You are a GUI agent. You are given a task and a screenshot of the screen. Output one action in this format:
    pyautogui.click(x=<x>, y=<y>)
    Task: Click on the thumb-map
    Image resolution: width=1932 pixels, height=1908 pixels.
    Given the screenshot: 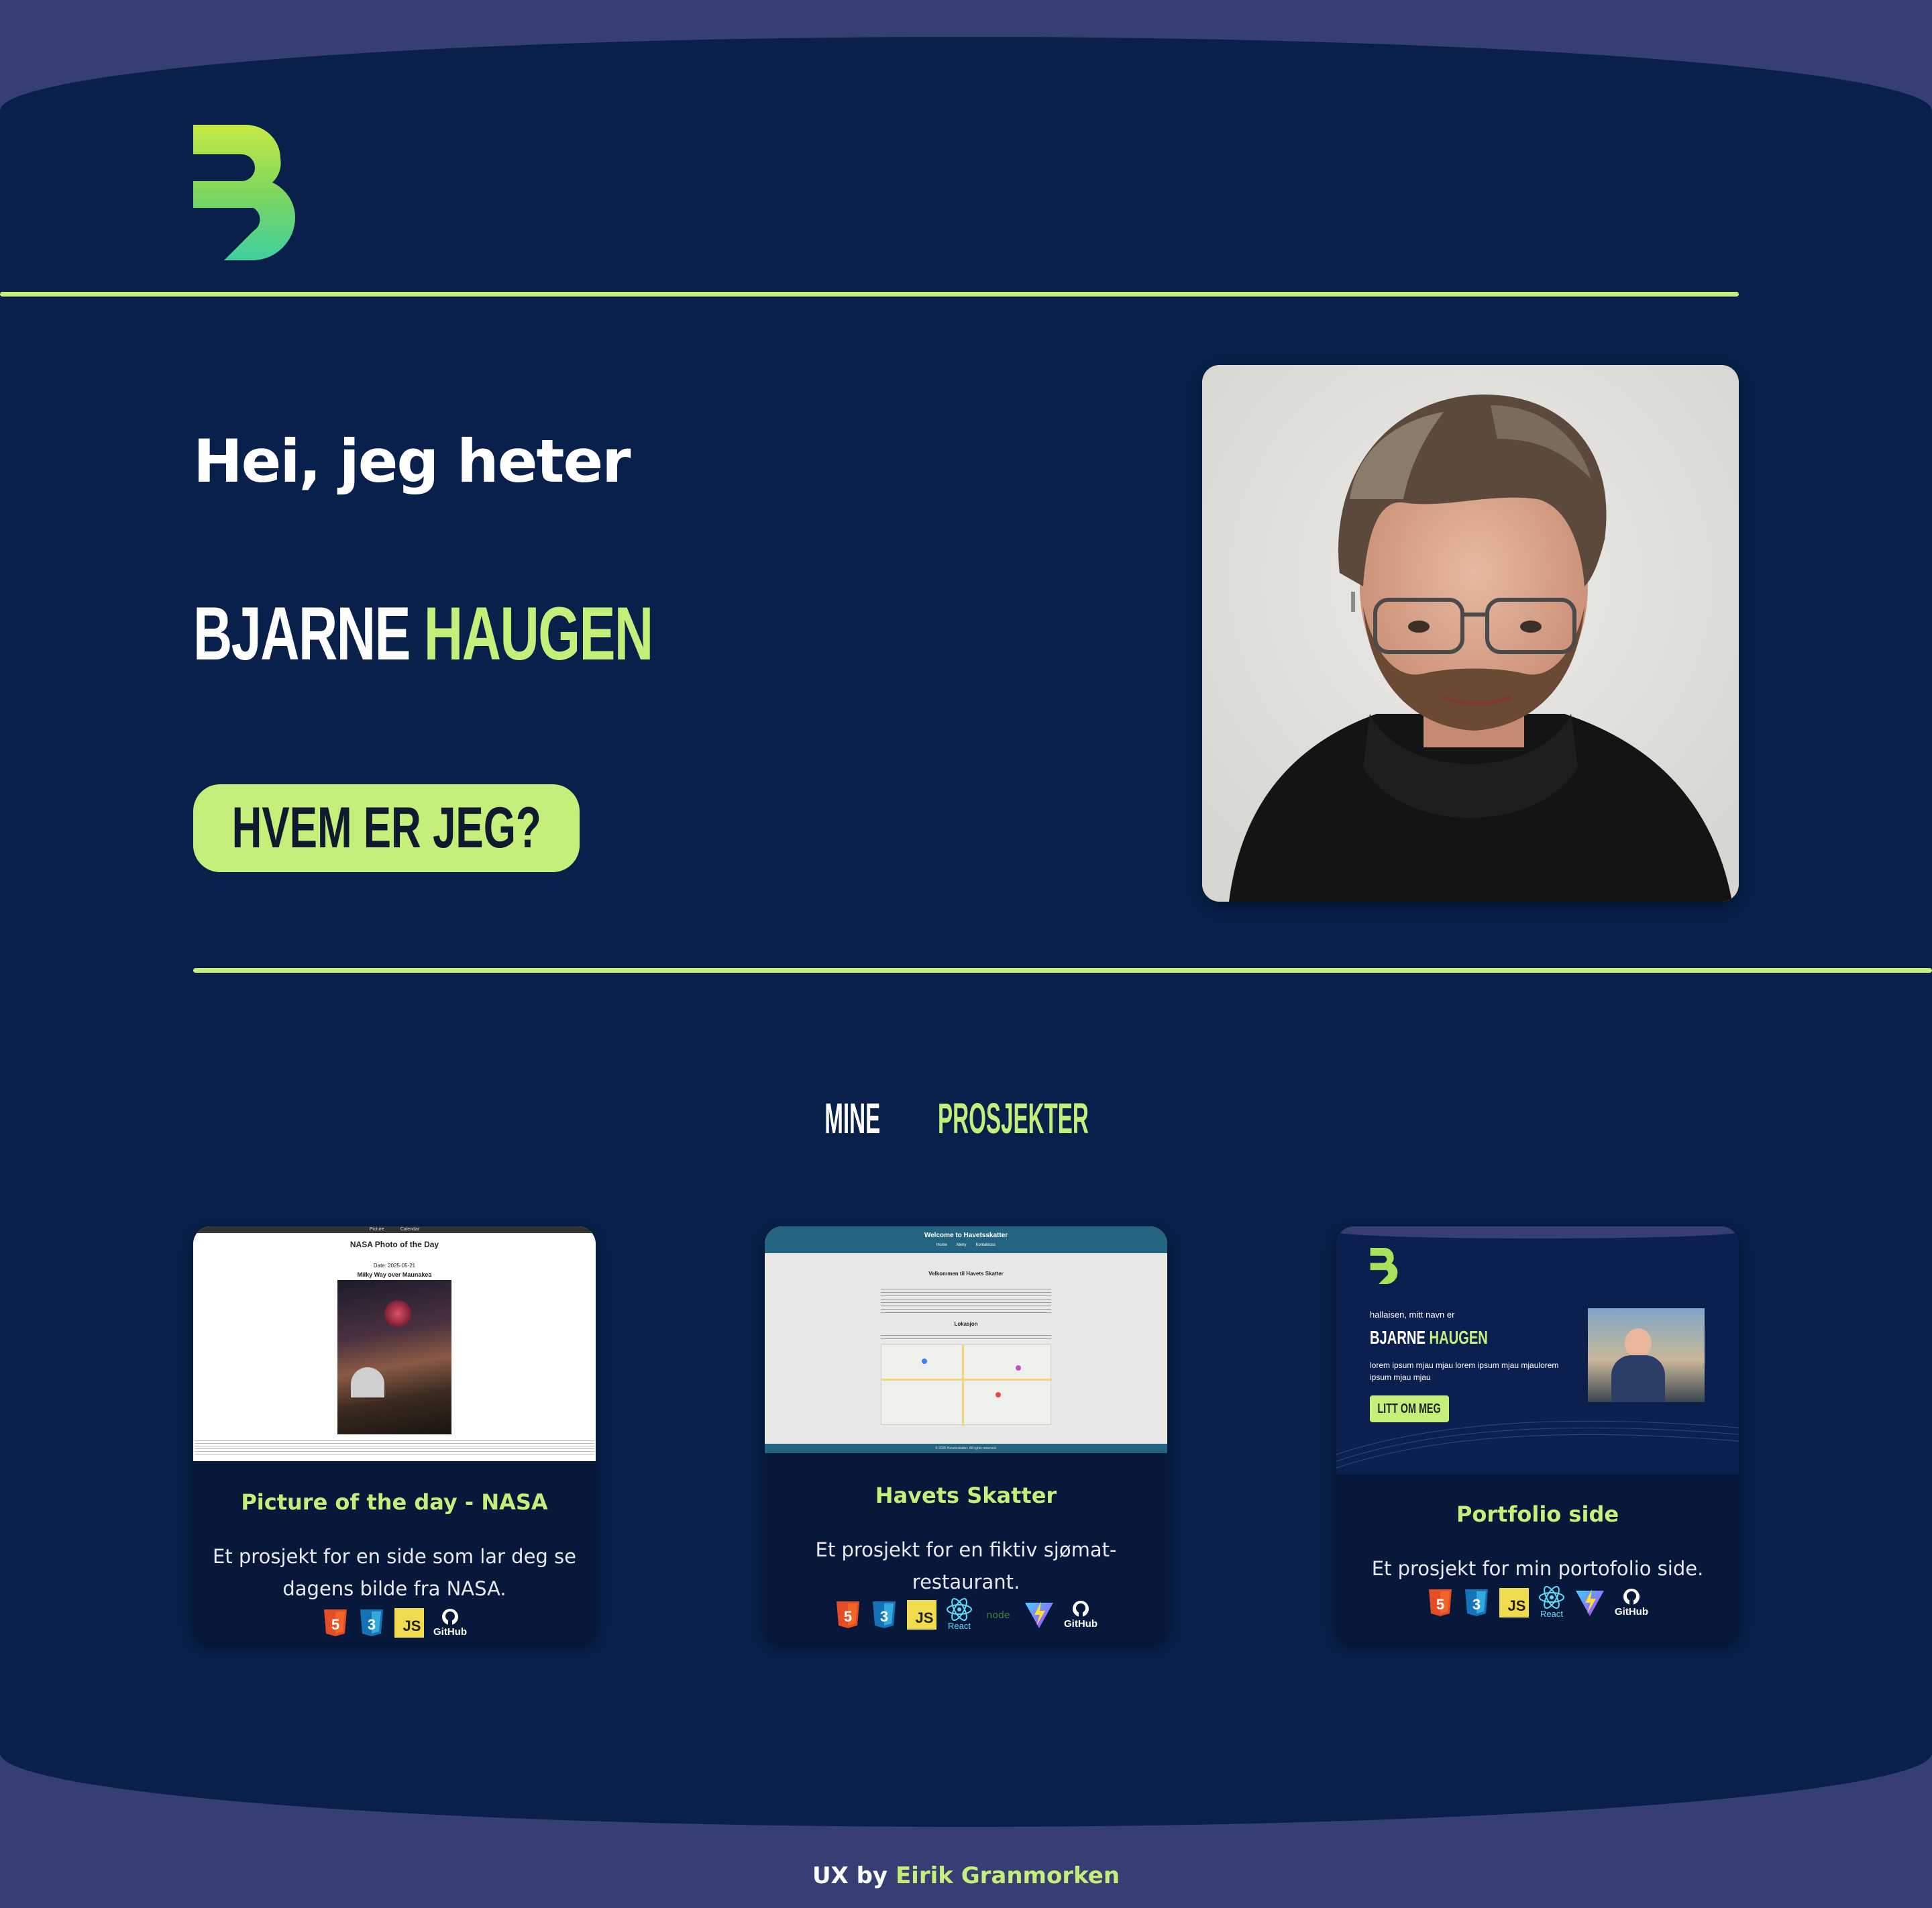 What is the action you would take?
    pyautogui.click(x=966, y=1385)
    